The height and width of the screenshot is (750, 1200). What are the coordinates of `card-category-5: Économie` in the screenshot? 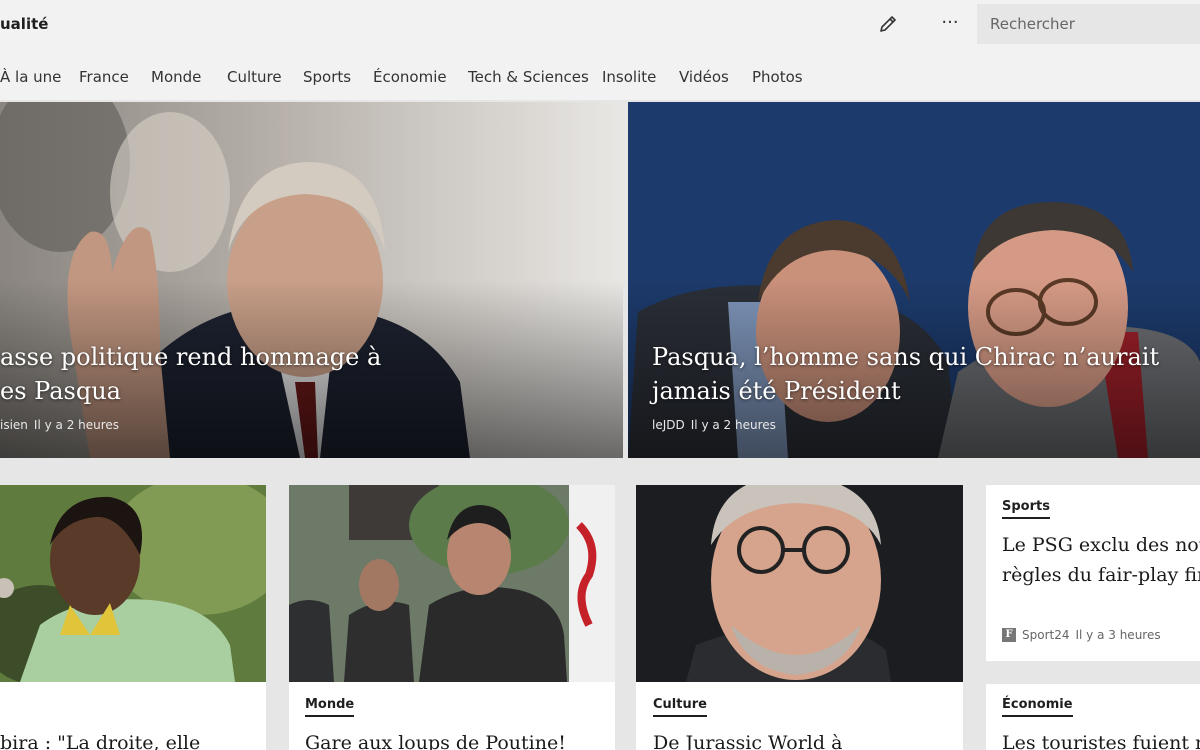 It's located at (1037, 707).